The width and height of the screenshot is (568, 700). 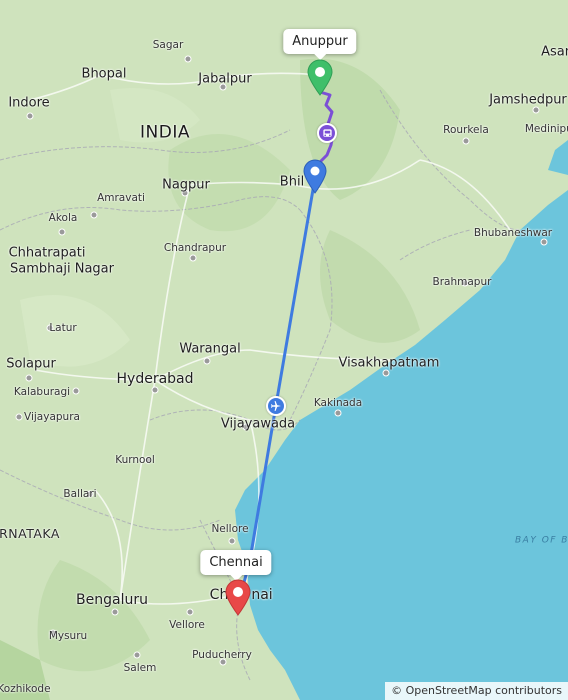 What do you see at coordinates (25, 688) in the screenshot?
I see `city-label-kozhikode: Kozhikode` at bounding box center [25, 688].